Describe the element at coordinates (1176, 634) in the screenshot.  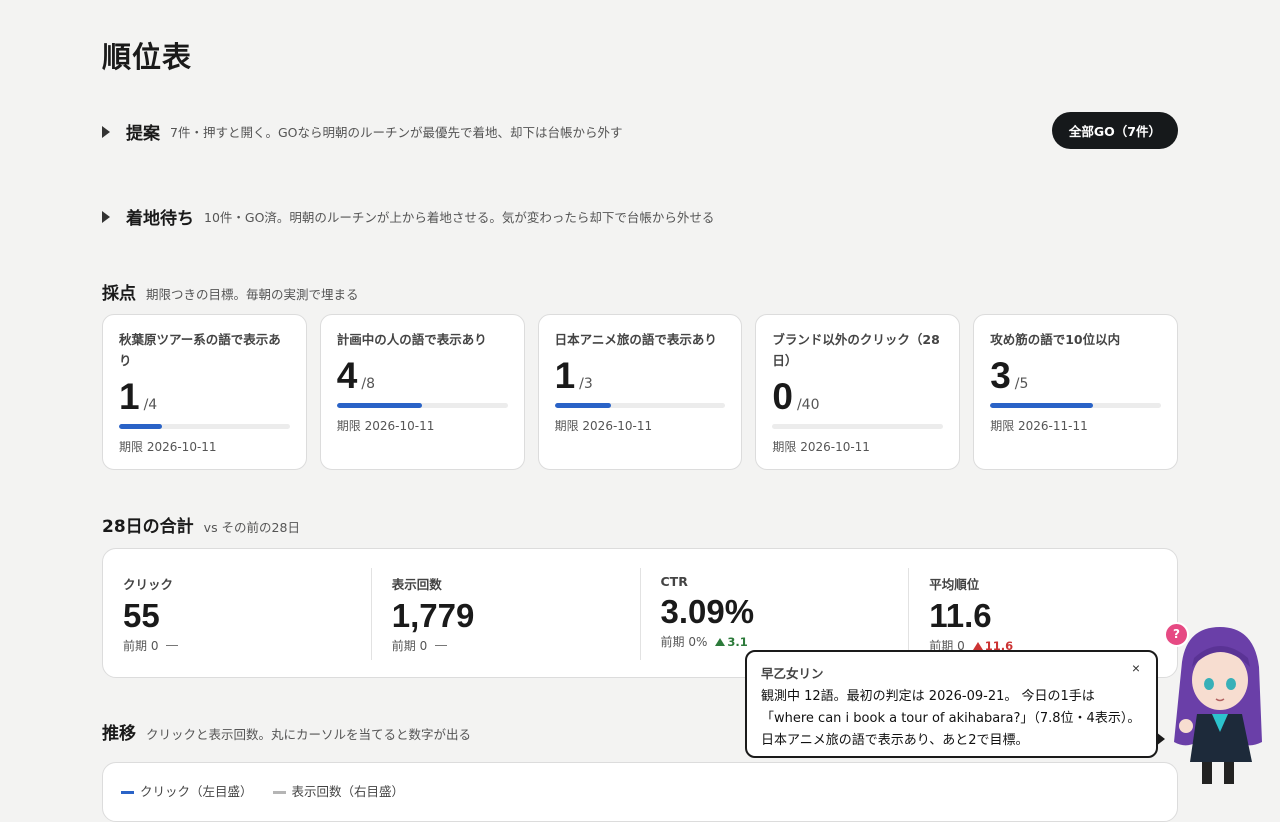
I see `help-icon: ?` at that location.